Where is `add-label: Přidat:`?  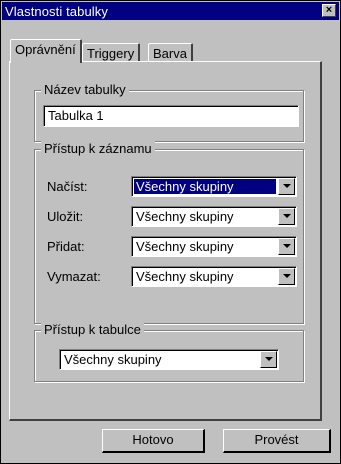
add-label: Přidat: is located at coordinates (66, 246).